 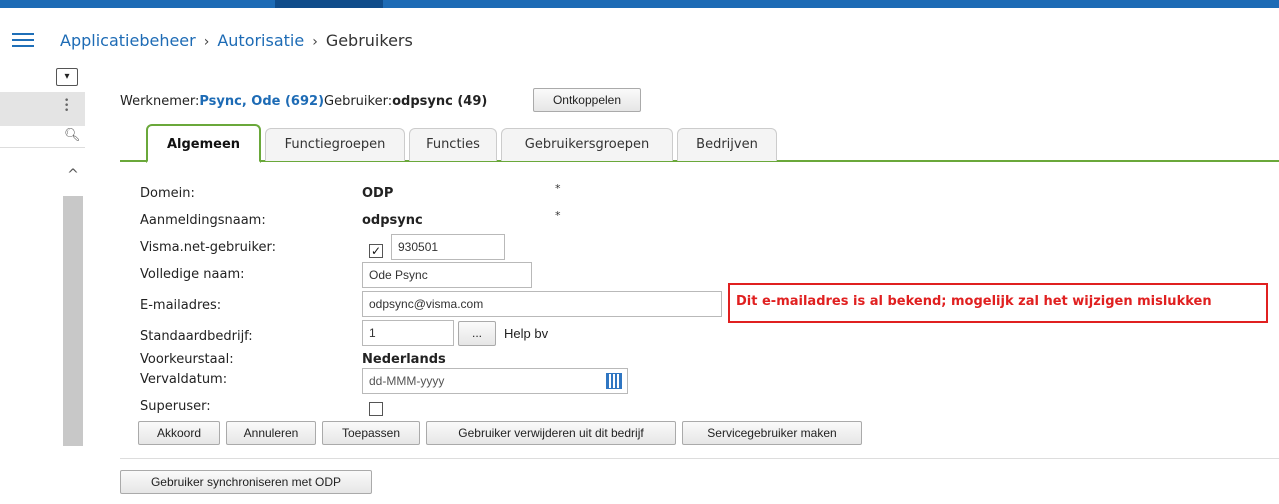 What do you see at coordinates (192, 274) in the screenshot?
I see `volledige-naam-label: Volledige naam:` at bounding box center [192, 274].